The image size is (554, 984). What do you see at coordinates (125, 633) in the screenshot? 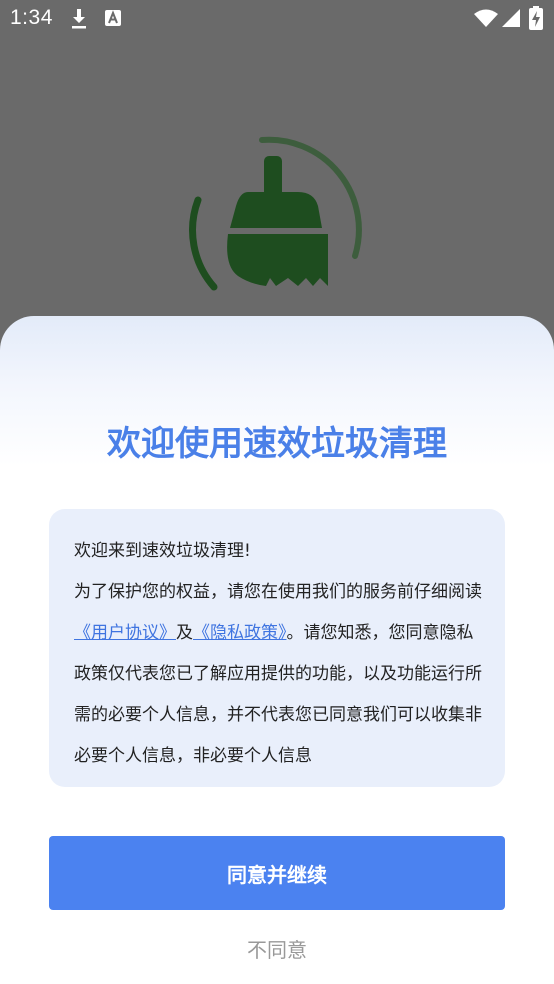
I see `user-agreement-link: 《用户协议》` at bounding box center [125, 633].